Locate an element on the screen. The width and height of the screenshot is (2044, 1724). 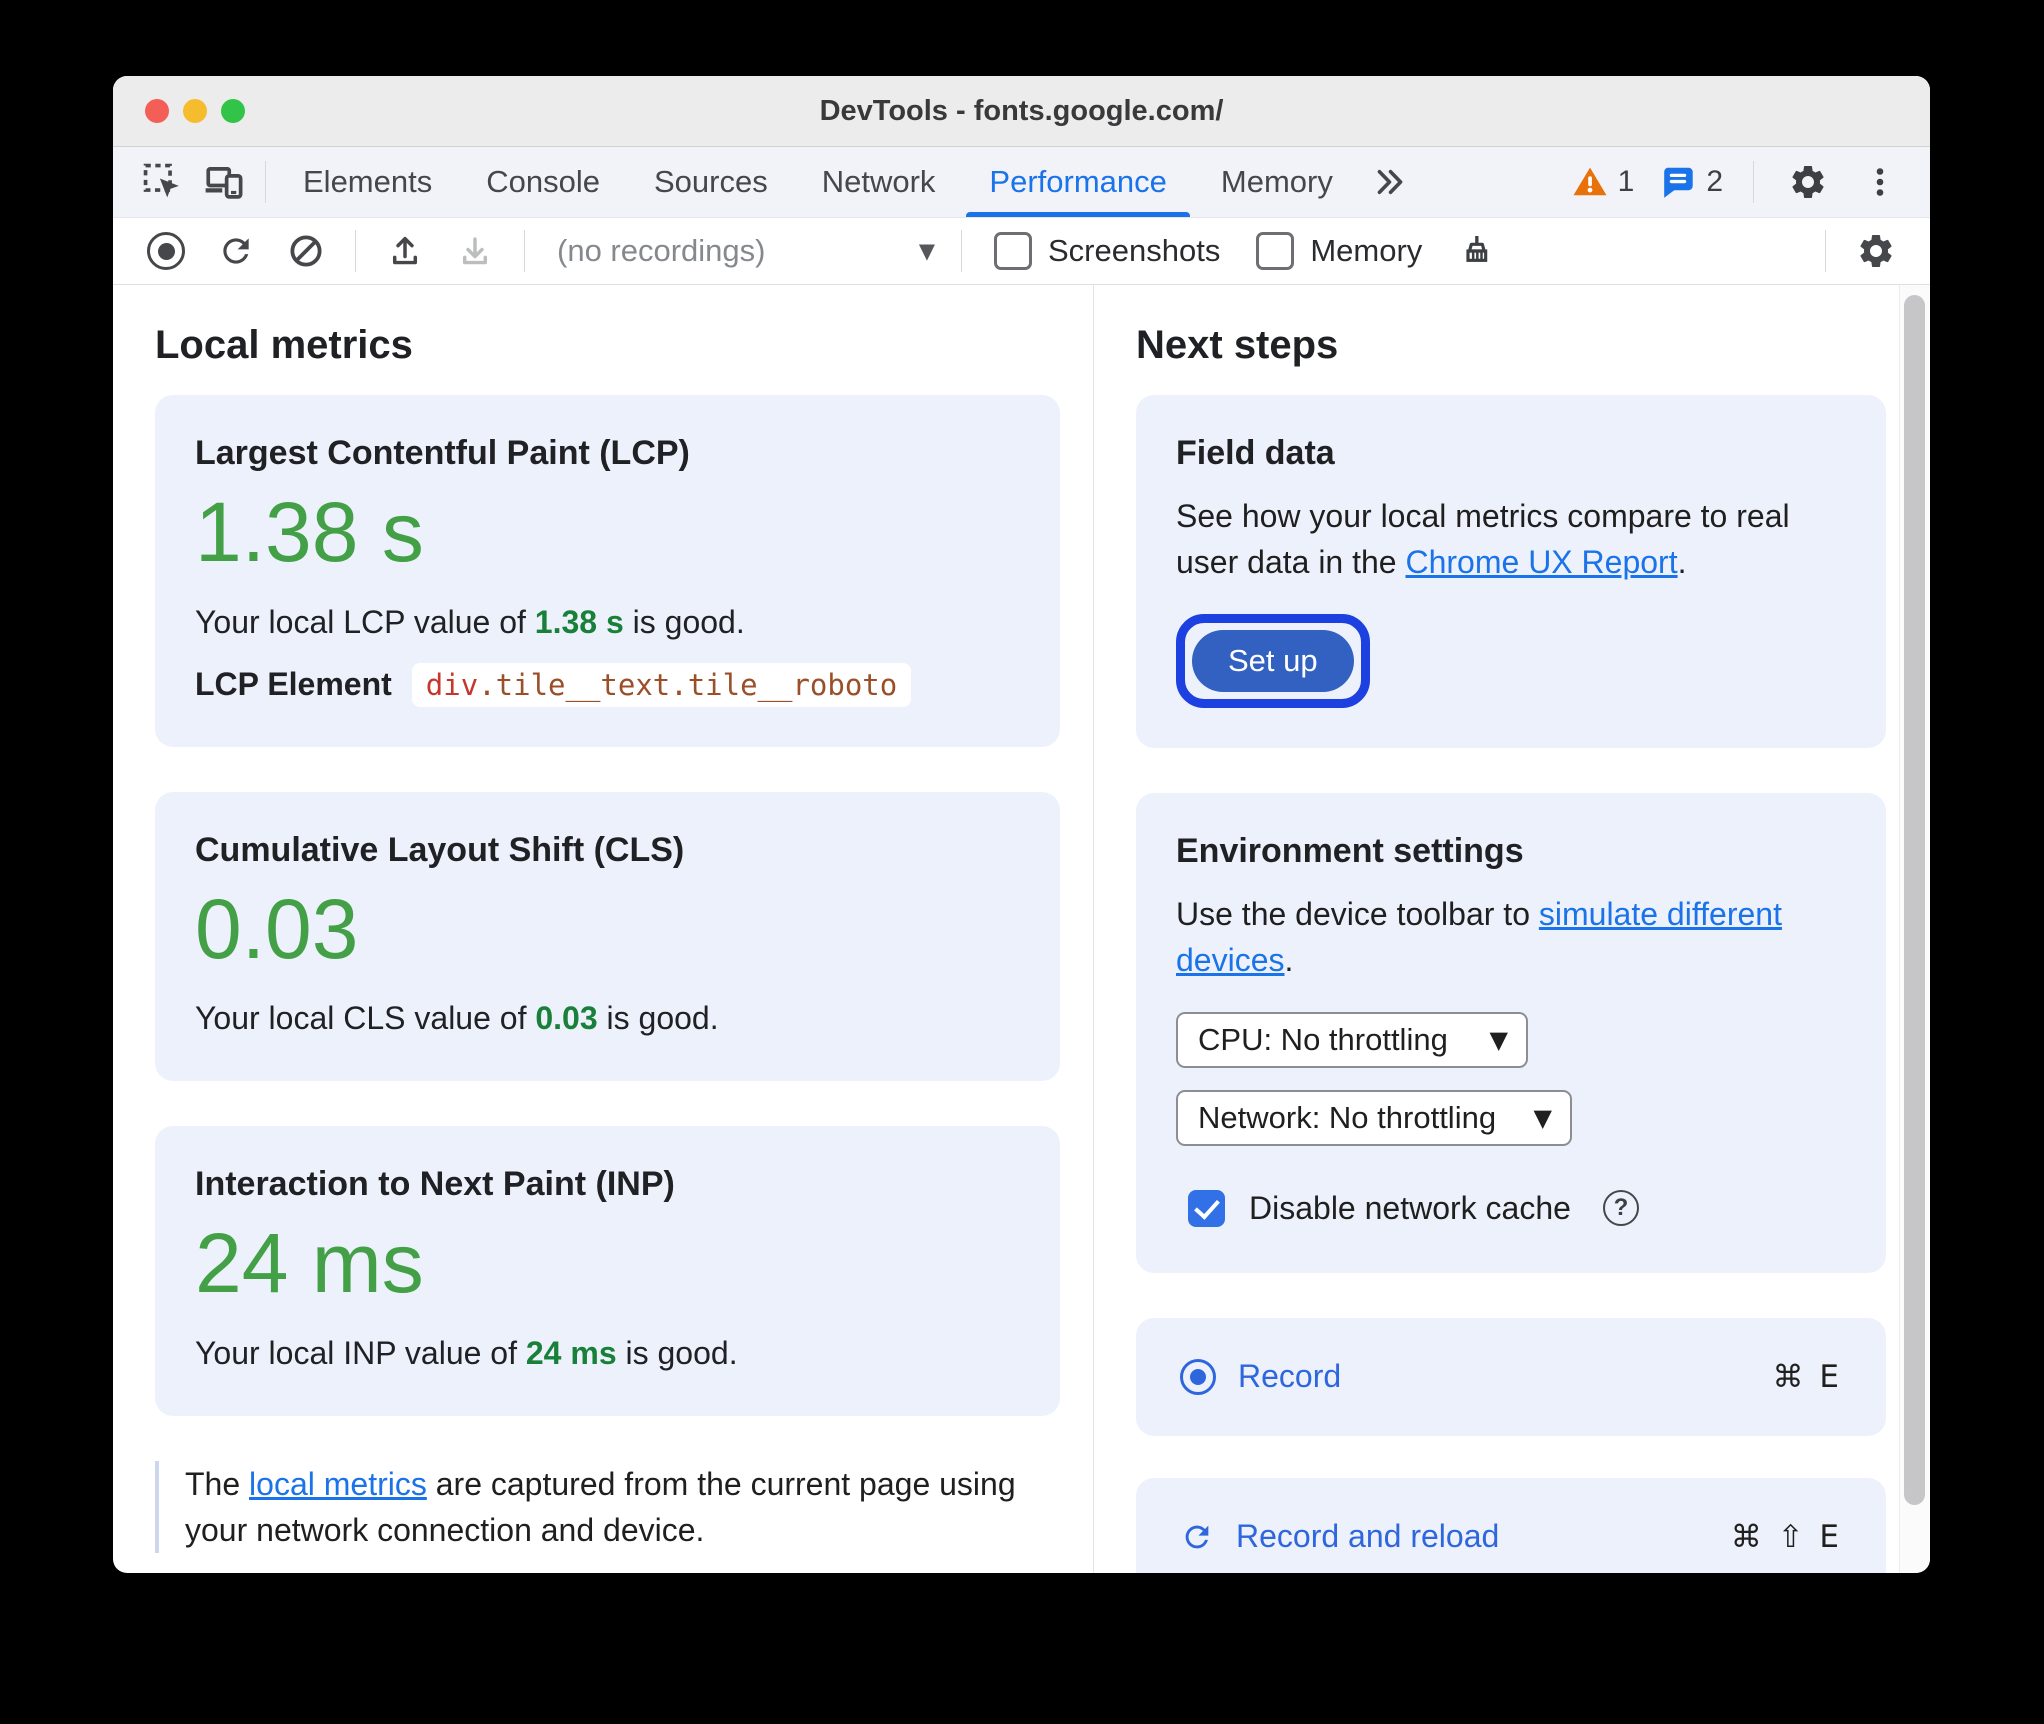
issue-count-badge: 2 is located at coordinates (1714, 181).